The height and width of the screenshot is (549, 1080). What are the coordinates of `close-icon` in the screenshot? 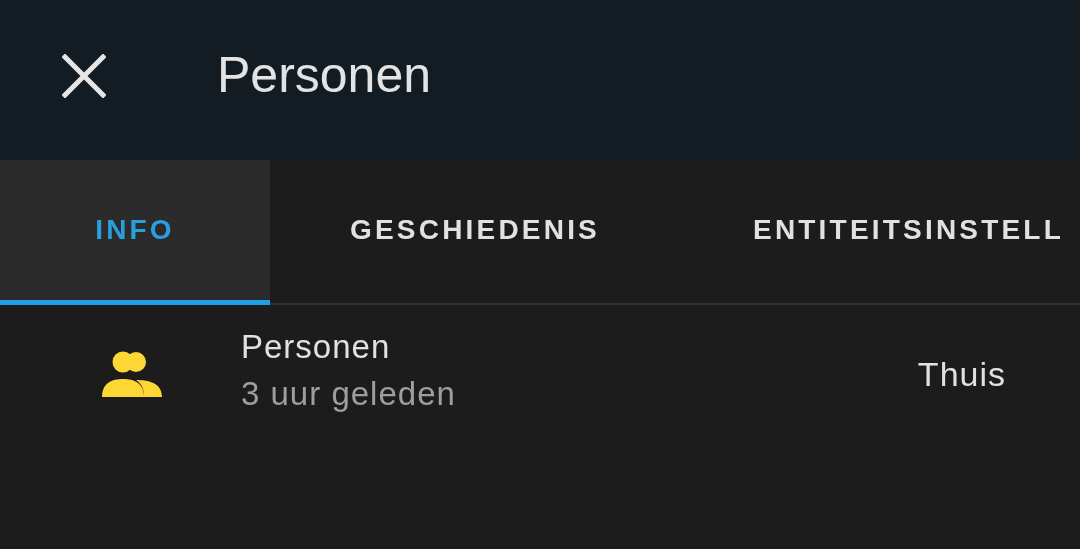 It's located at (84, 76).